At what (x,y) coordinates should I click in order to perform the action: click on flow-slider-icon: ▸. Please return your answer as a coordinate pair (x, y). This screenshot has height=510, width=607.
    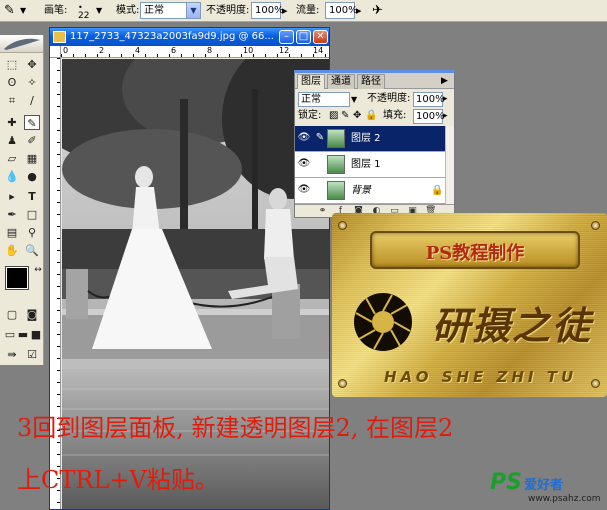
    Looking at the image, I should click on (359, 11).